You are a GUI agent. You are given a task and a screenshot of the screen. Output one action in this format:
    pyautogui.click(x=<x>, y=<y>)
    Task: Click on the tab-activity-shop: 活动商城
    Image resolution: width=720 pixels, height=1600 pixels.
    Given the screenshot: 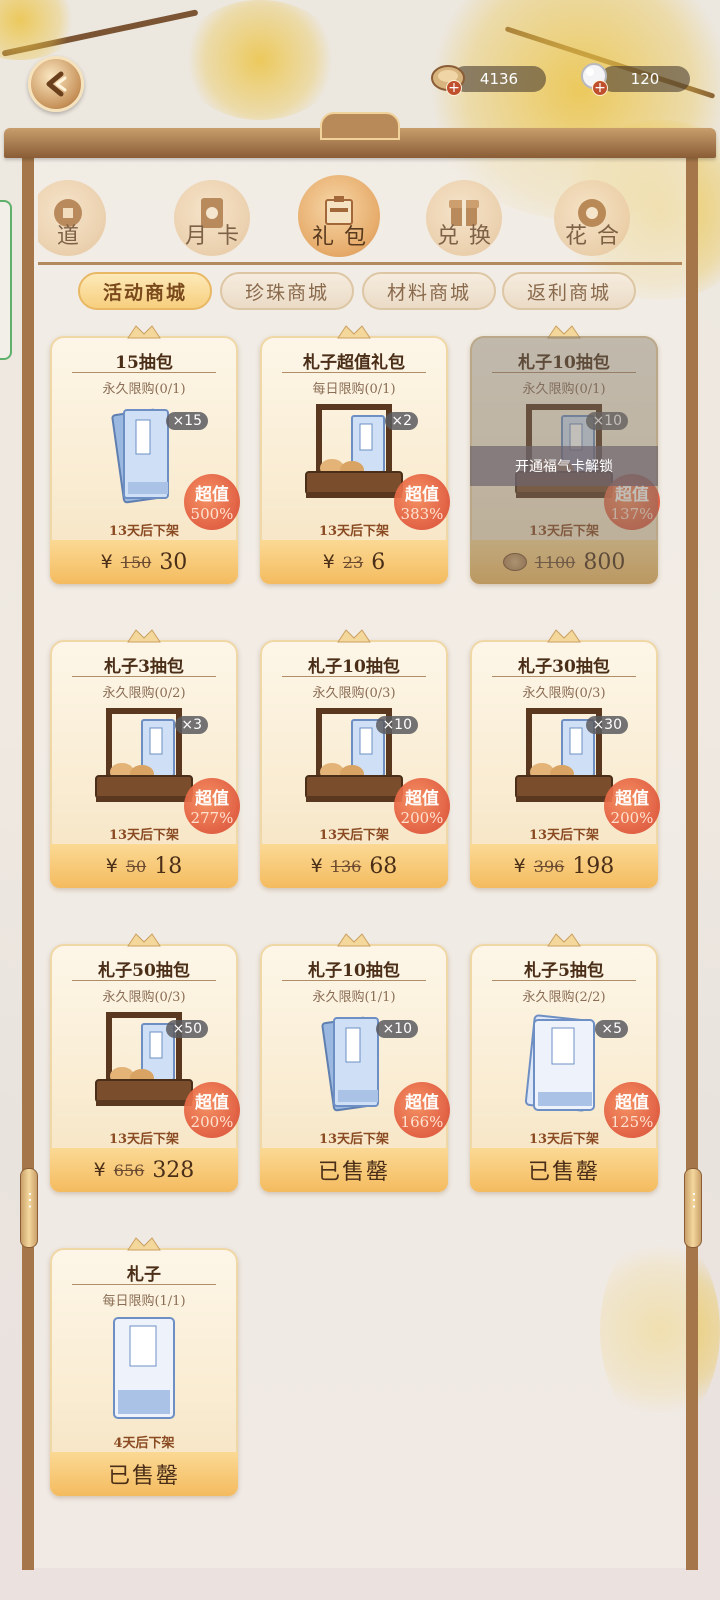 What is the action you would take?
    pyautogui.click(x=145, y=291)
    